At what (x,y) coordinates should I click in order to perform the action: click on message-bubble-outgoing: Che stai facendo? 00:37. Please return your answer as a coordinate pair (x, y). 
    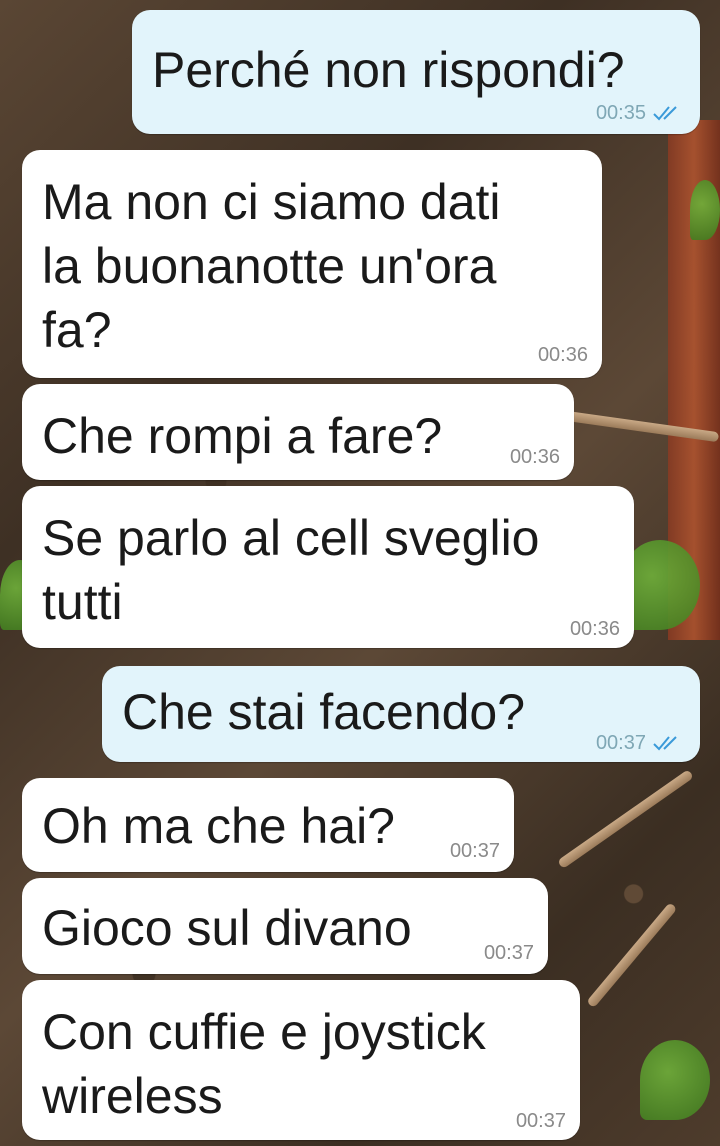
    Looking at the image, I should click on (401, 714).